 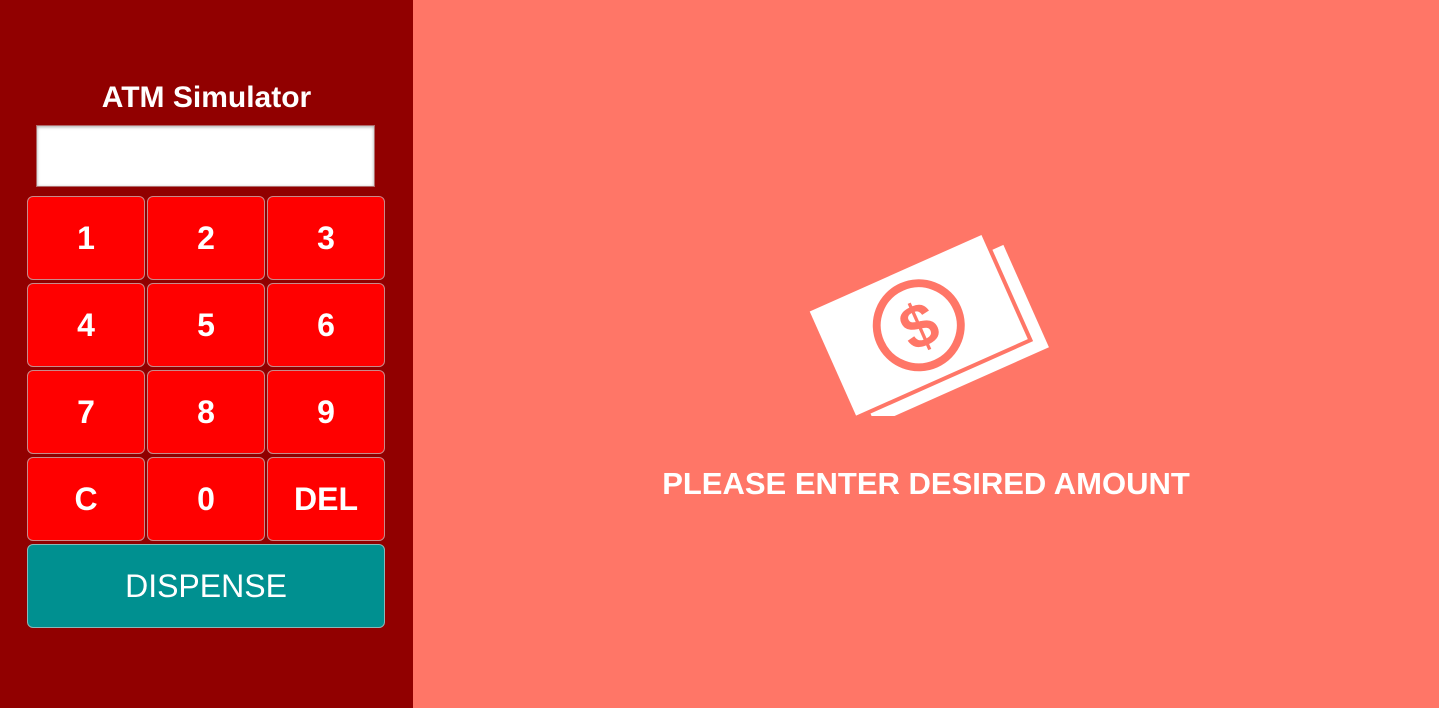 What do you see at coordinates (206, 368) in the screenshot?
I see `keypad: 1 2 3 4 5 6 7 8 9 C 0 DEL` at bounding box center [206, 368].